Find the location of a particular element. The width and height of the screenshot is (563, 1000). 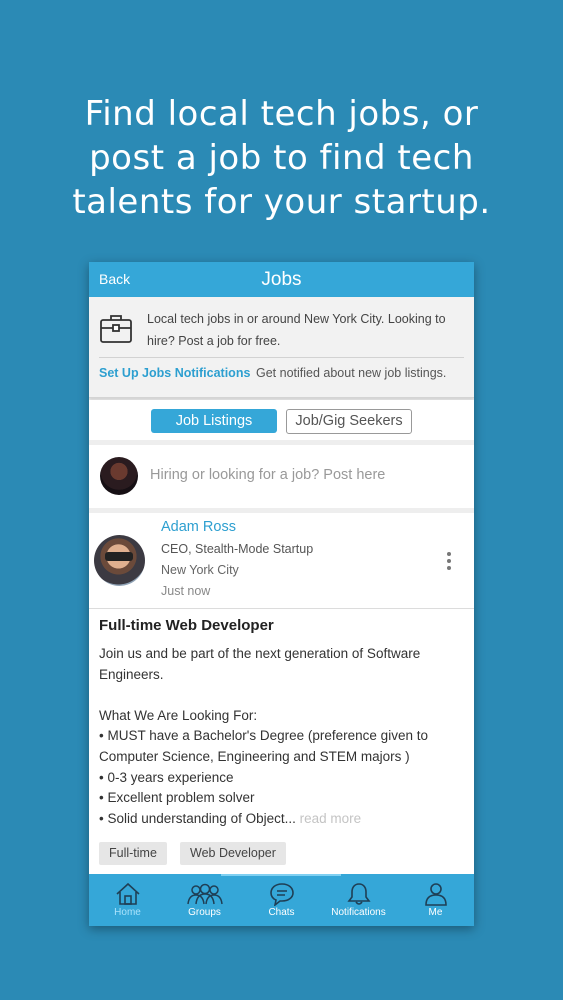

nav-home: Home is located at coordinates (127, 900).